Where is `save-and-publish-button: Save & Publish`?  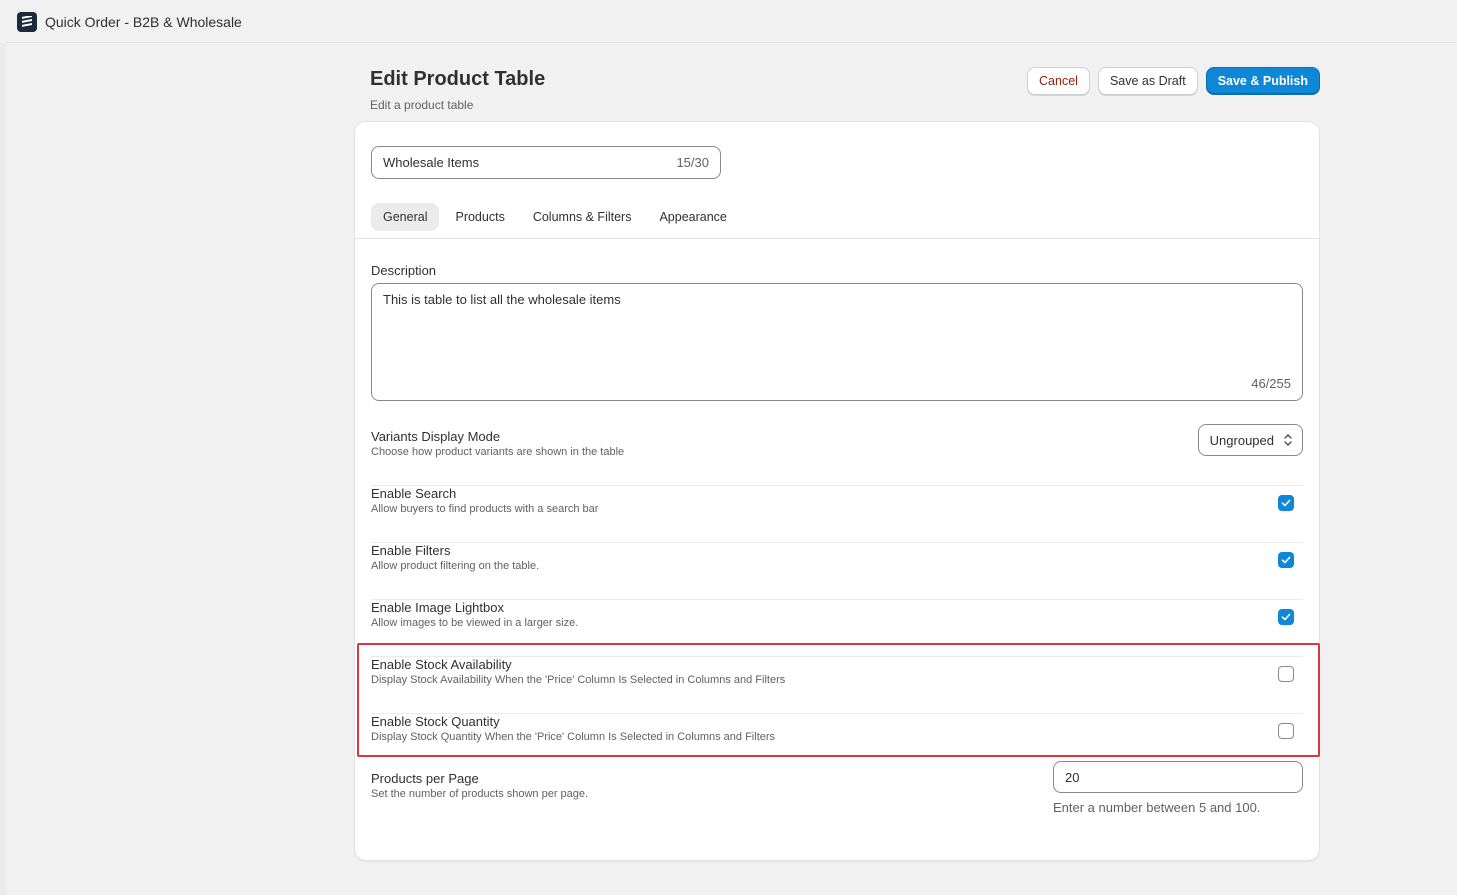
save-and-publish-button: Save & Publish is located at coordinates (1262, 81).